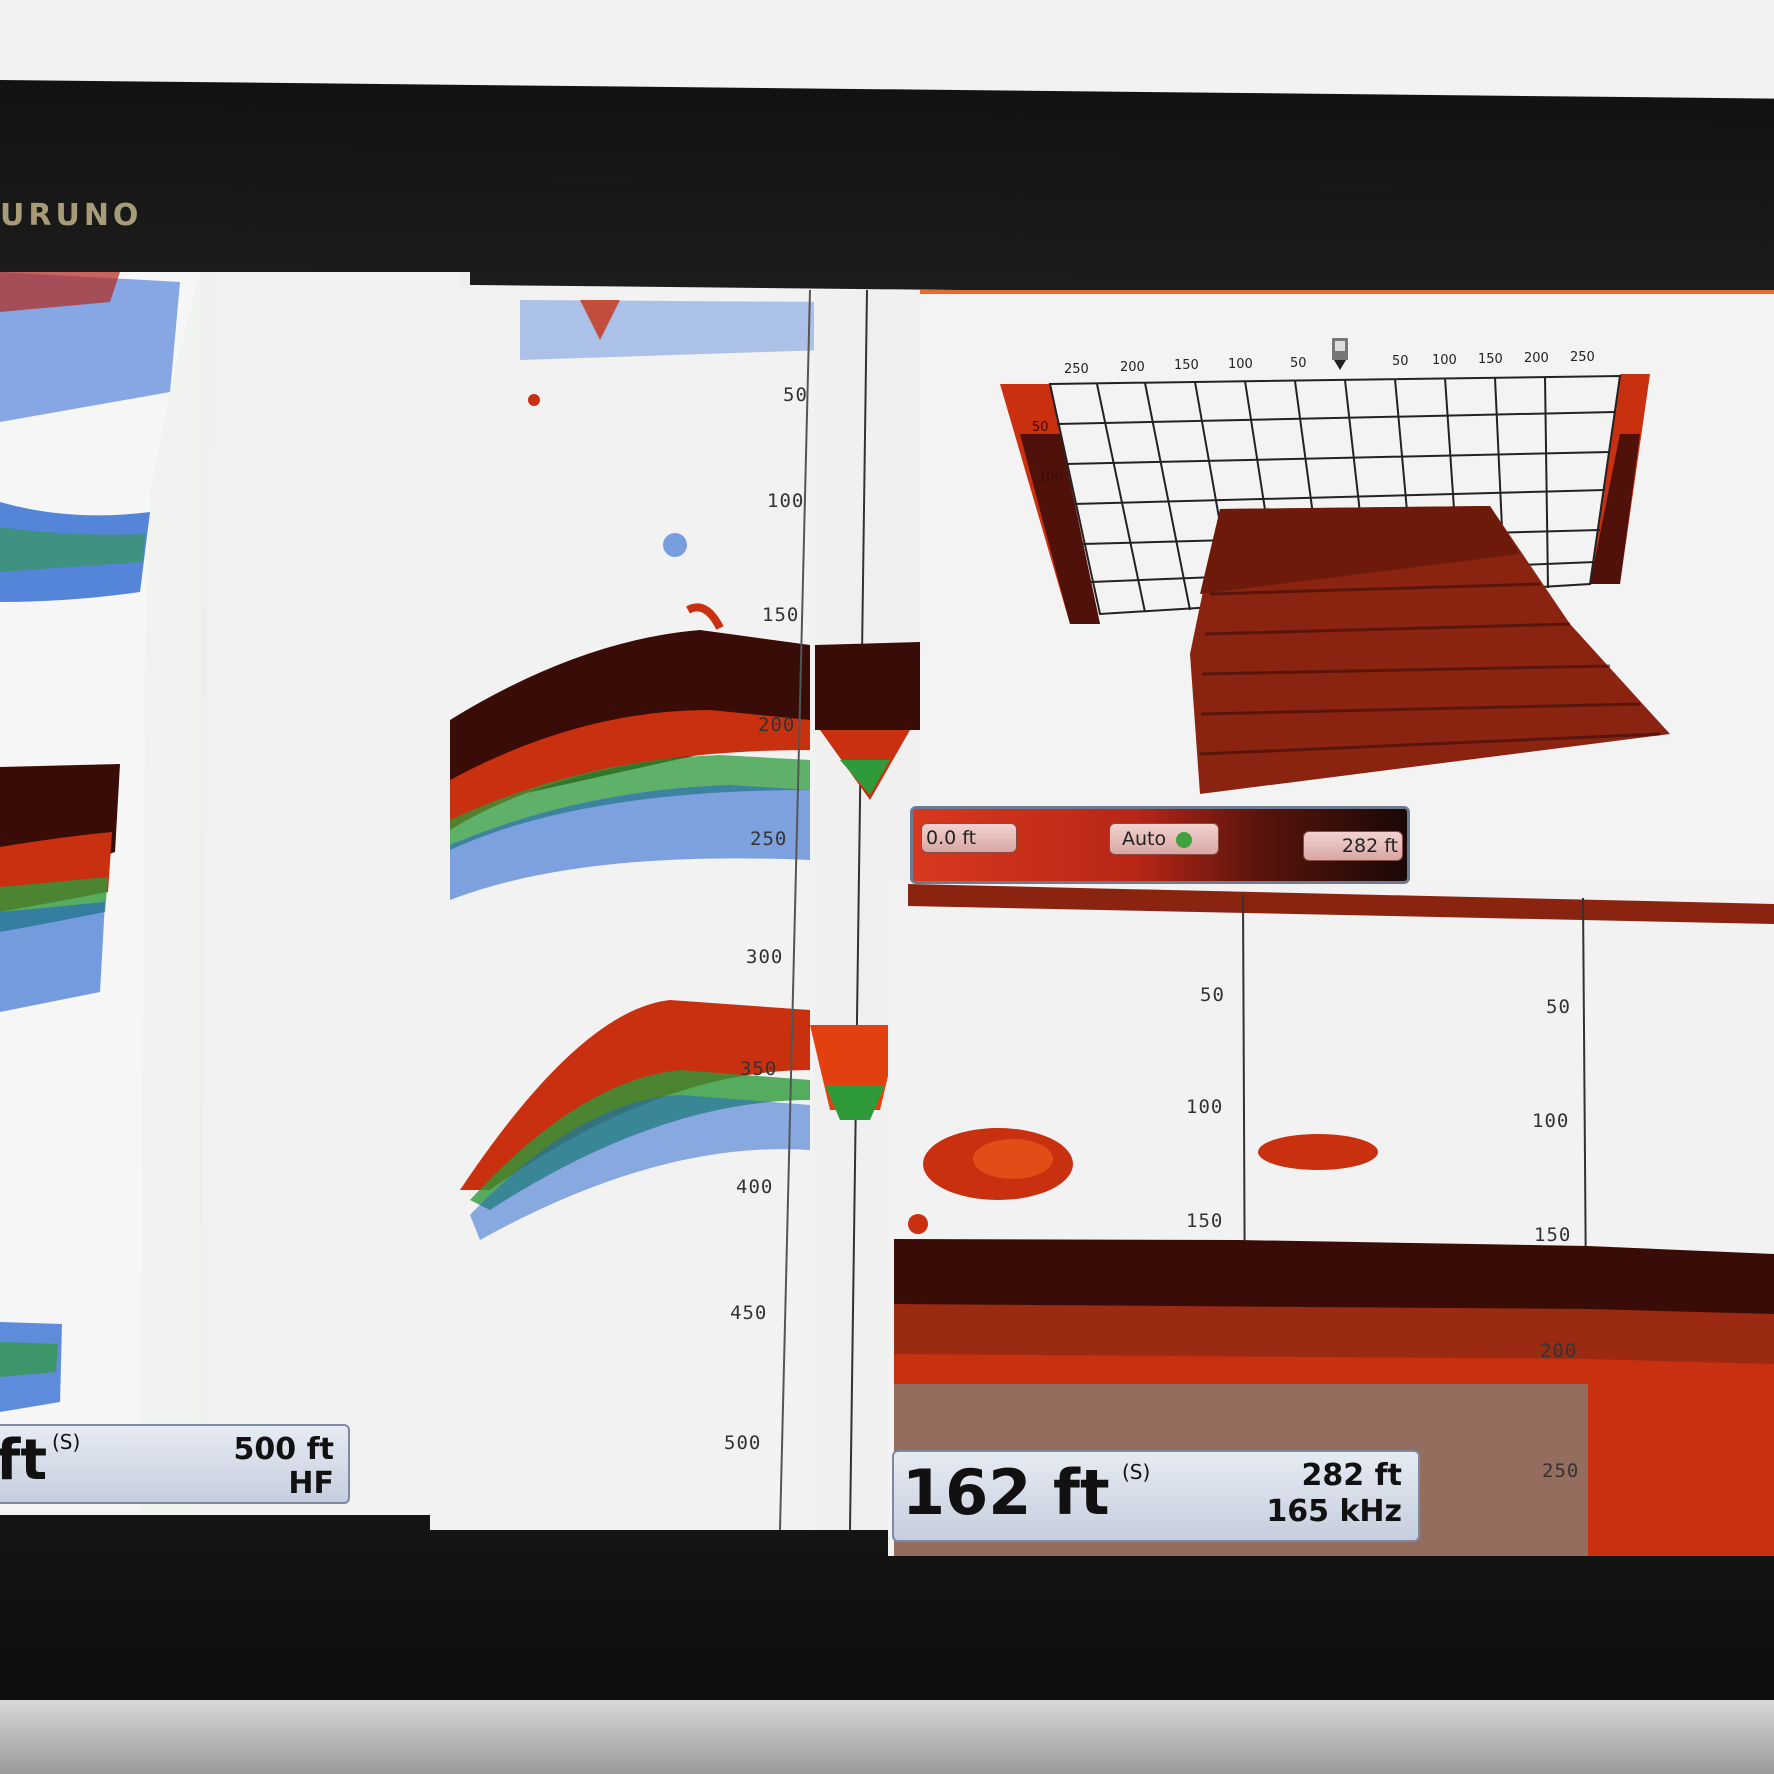  I want to click on center-scale-400: 400, so click(755, 1187).